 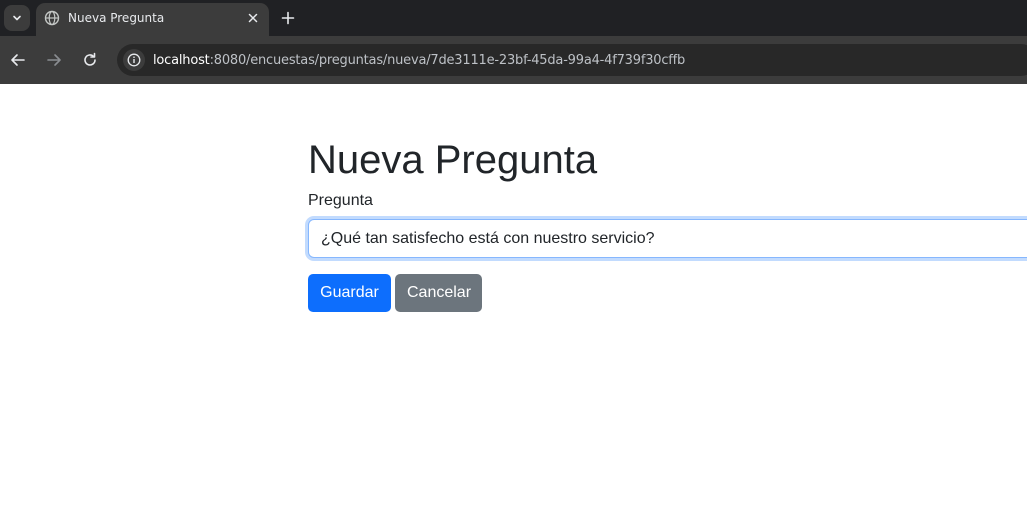 What do you see at coordinates (349, 293) in the screenshot?
I see `save-button: Guardar` at bounding box center [349, 293].